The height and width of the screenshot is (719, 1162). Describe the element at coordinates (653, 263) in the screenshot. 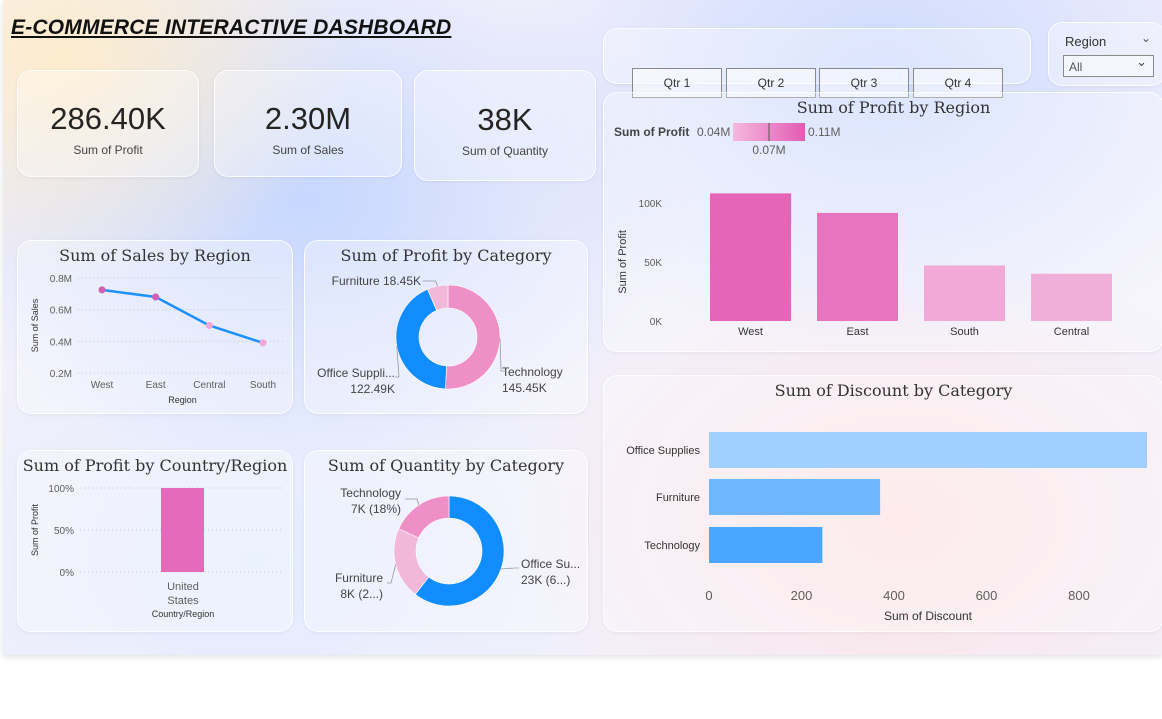

I see `y-tick-label: 50K` at that location.